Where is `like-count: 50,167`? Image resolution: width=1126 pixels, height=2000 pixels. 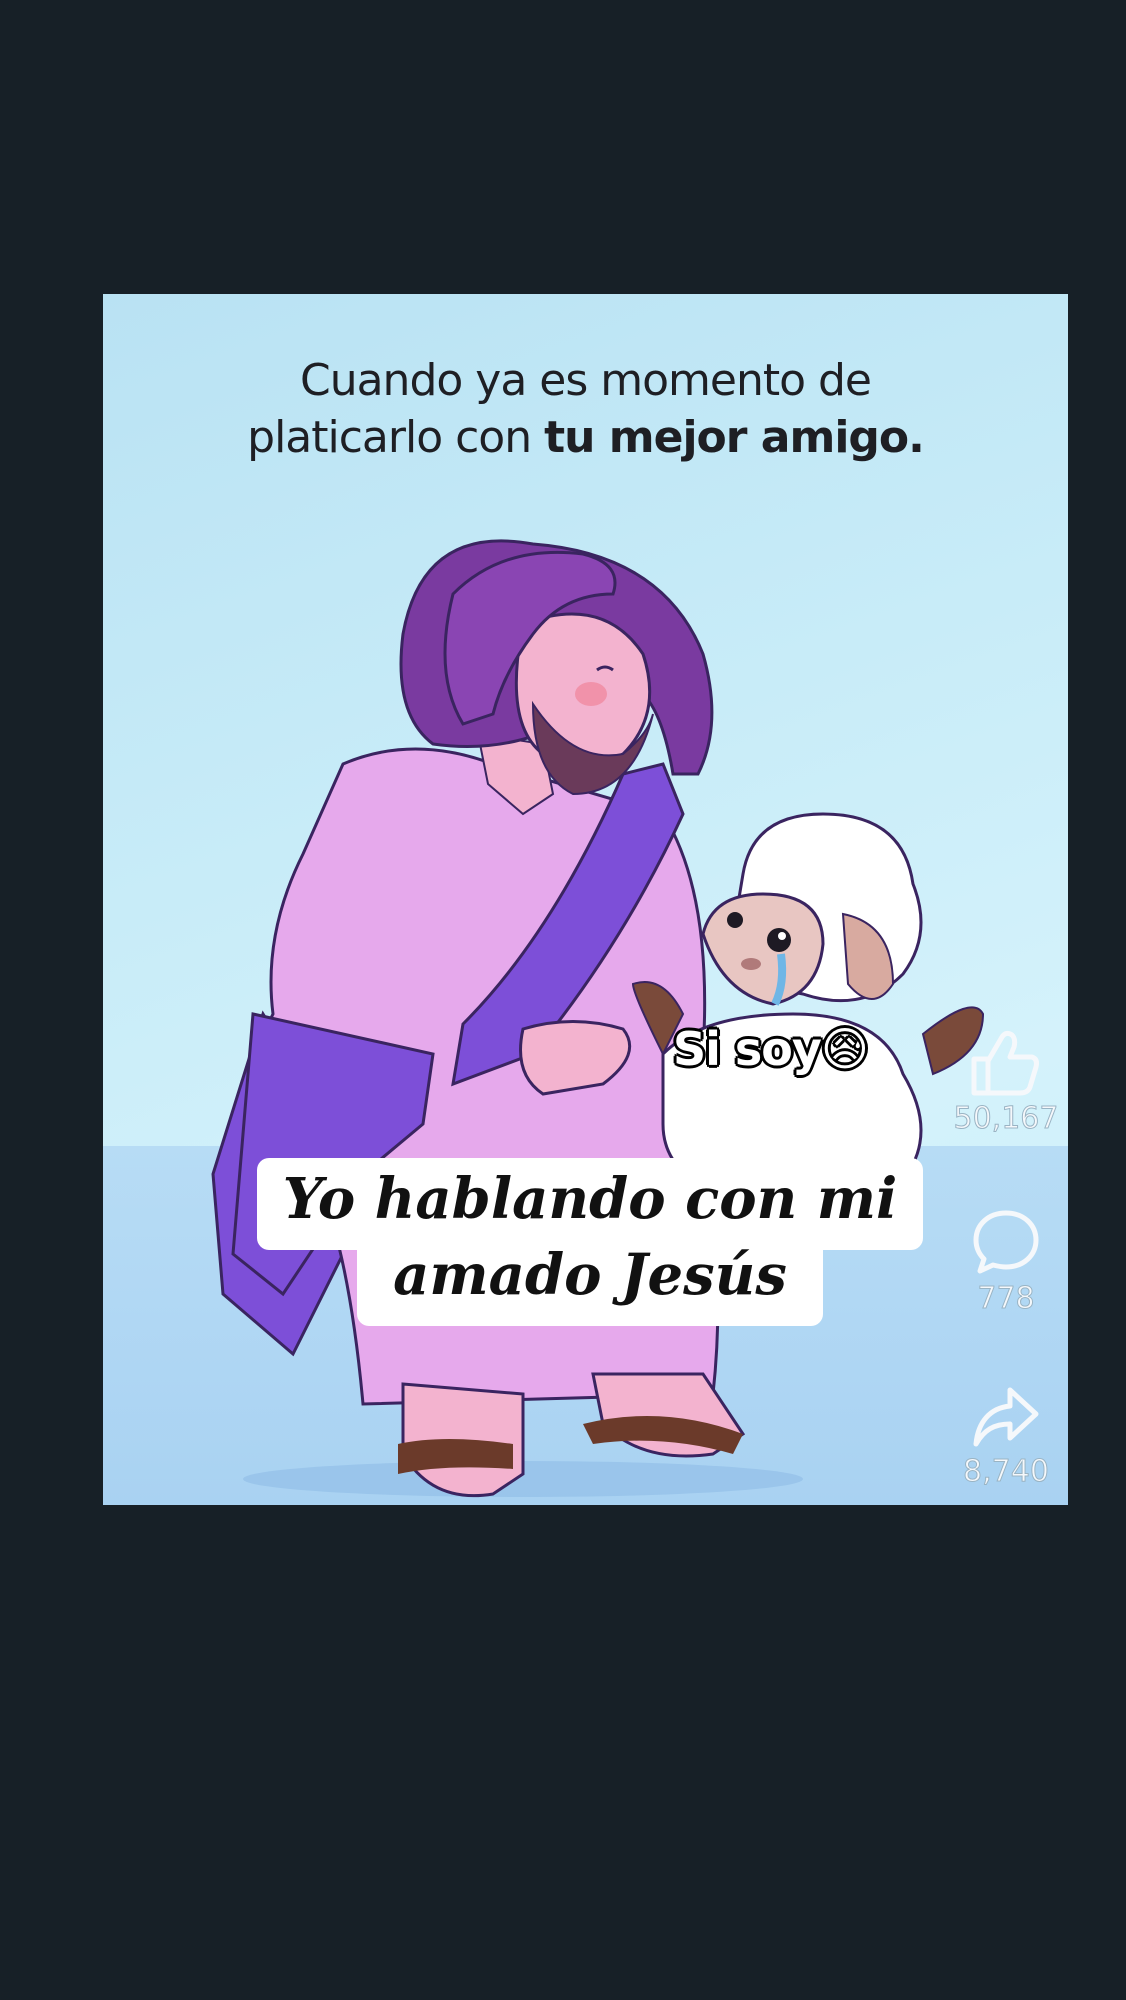 like-count: 50,167 is located at coordinates (1006, 1119).